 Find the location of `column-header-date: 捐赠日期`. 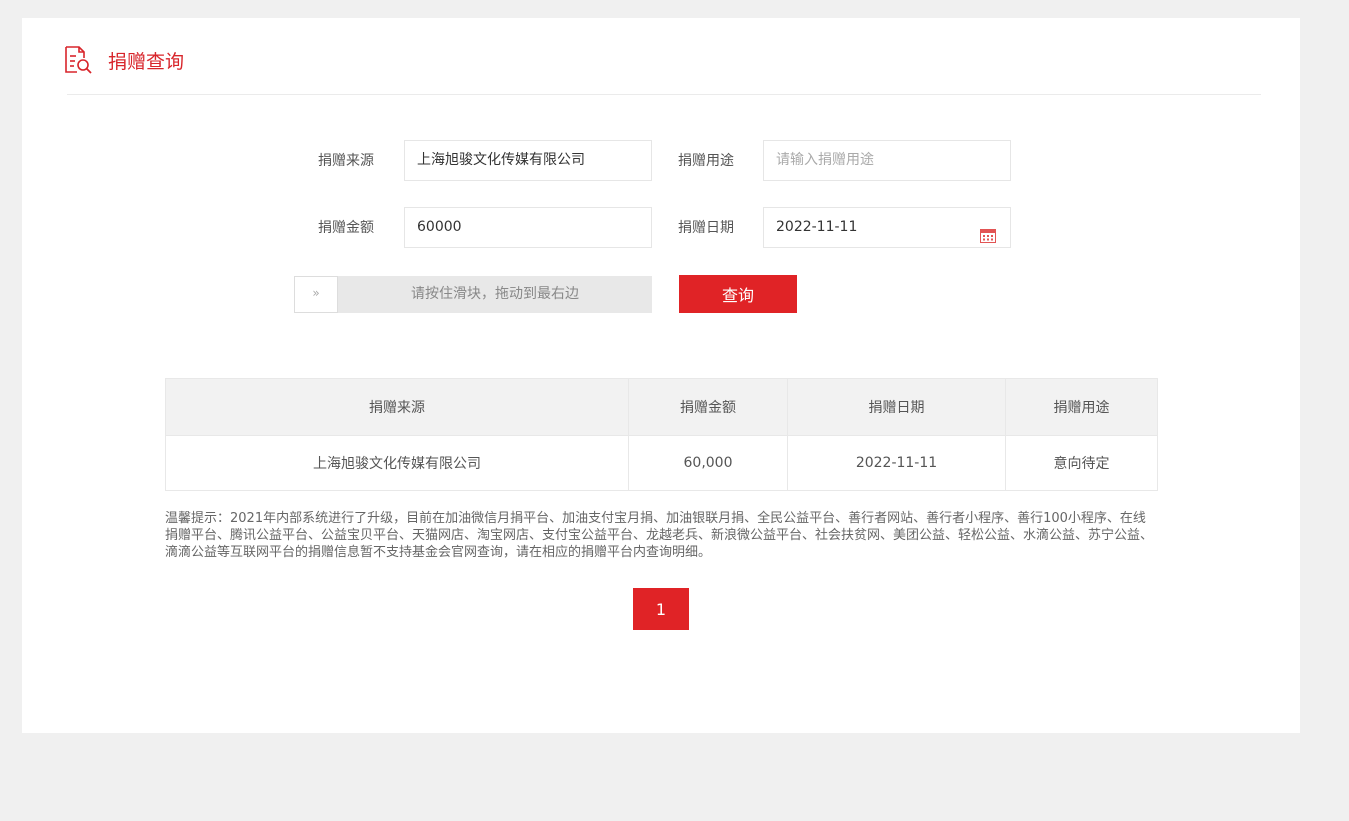

column-header-date: 捐赠日期 is located at coordinates (896, 407).